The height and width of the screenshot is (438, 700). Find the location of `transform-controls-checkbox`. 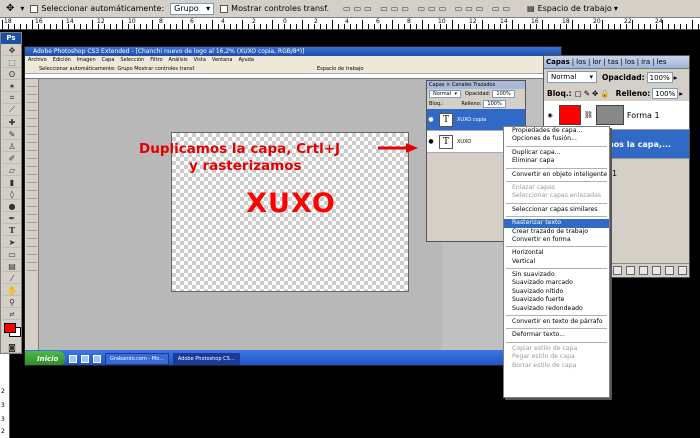

transform-controls-checkbox is located at coordinates (224, 8).